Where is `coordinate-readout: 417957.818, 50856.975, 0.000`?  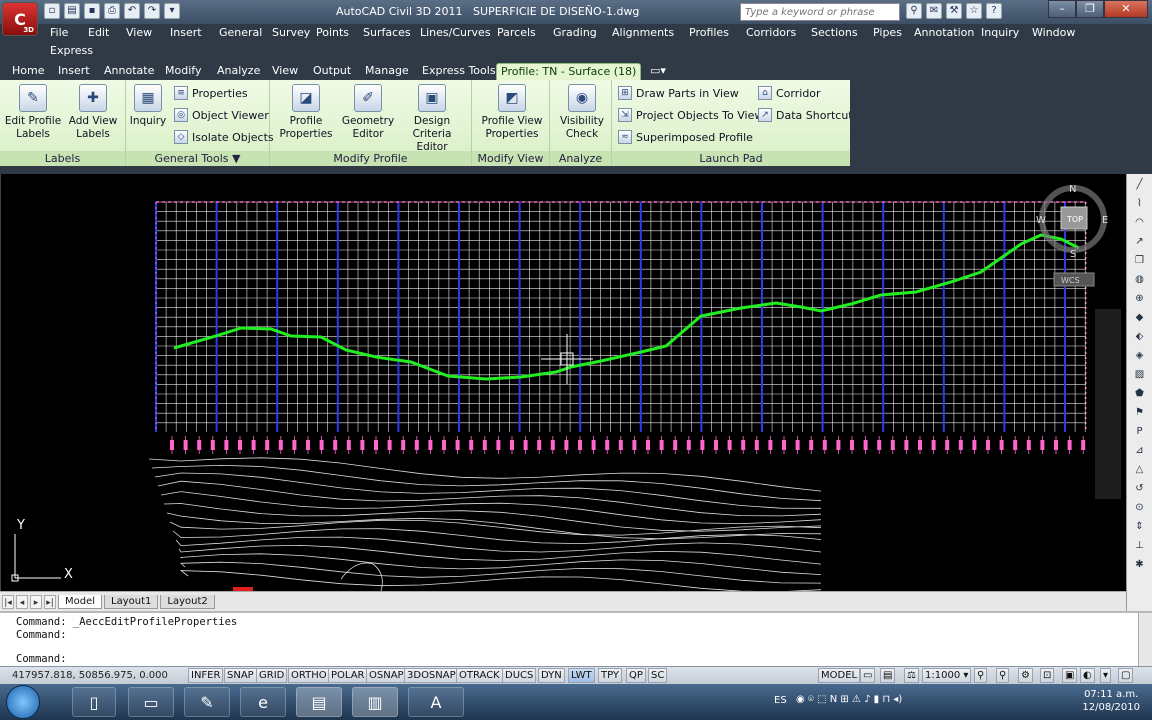
coordinate-readout: 417957.818, 50856.975, 0.000 is located at coordinates (90, 675).